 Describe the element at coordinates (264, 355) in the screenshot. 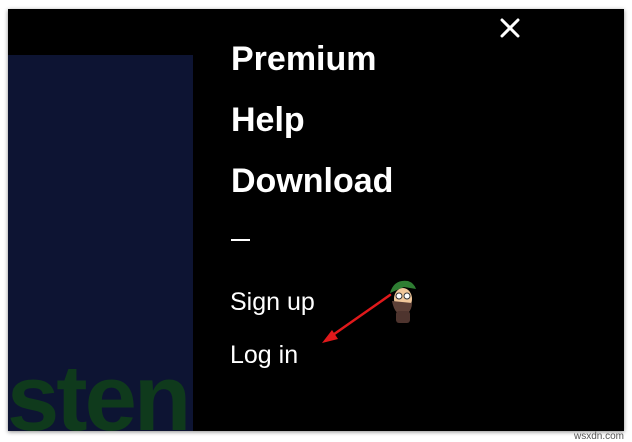

I see `menu-item-log-in: Log in` at that location.